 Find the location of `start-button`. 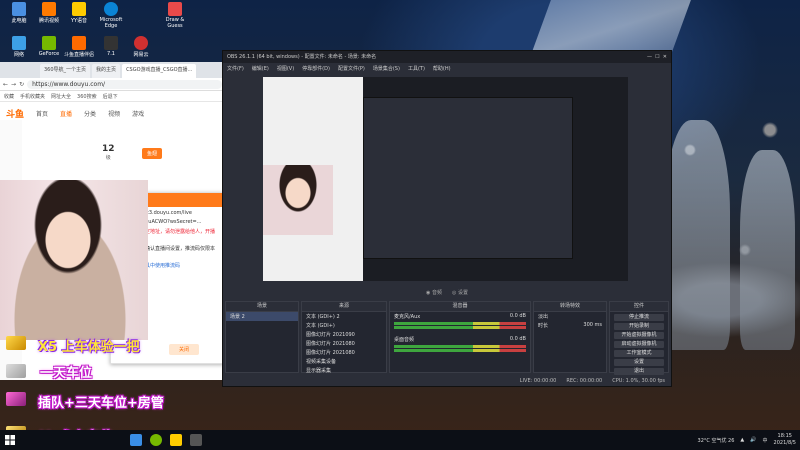

start-button is located at coordinates (10, 440).